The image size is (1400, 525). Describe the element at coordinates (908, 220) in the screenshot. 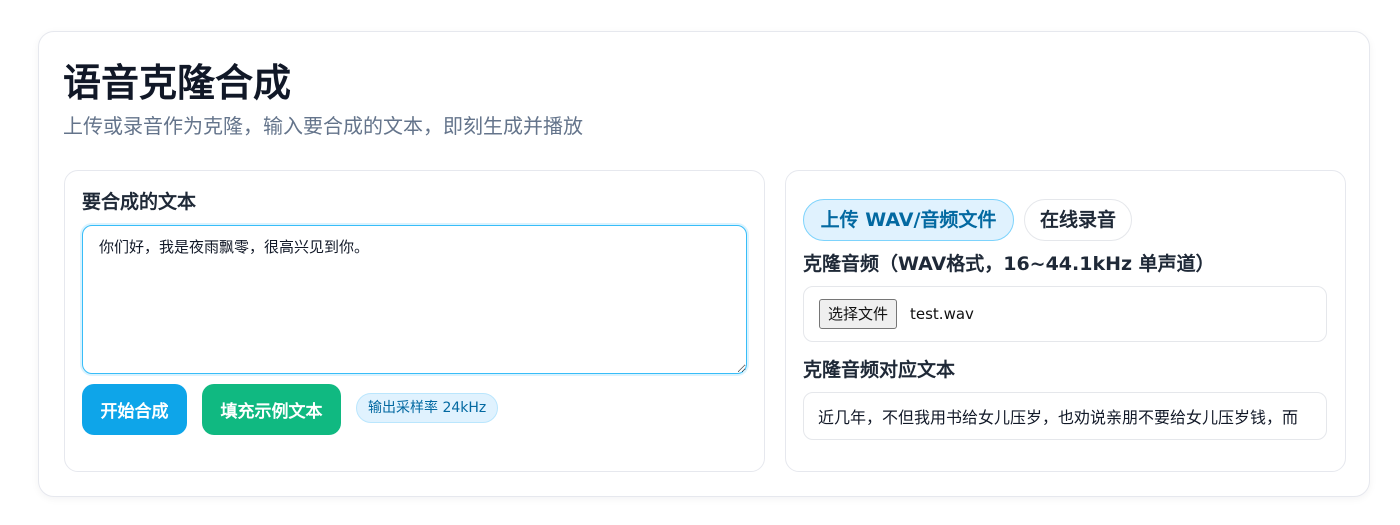

I see `tab-upload-audio: 上传 WAV/音频文件` at that location.